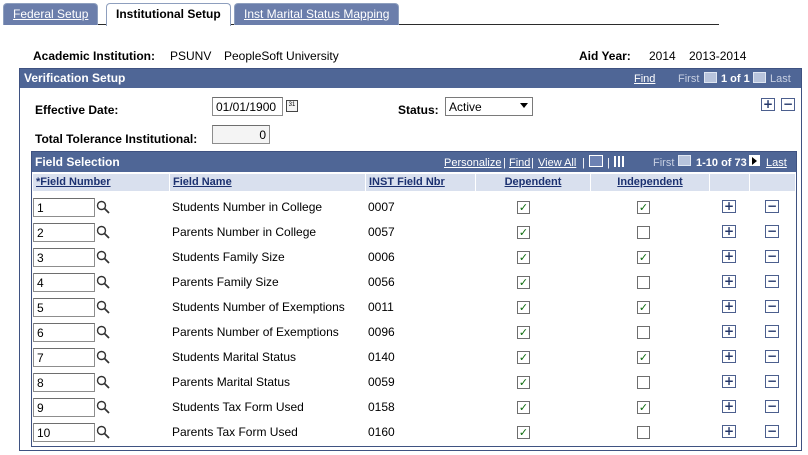 The width and height of the screenshot is (808, 455). Describe the element at coordinates (710, 77) in the screenshot. I see `previous-icon` at that location.